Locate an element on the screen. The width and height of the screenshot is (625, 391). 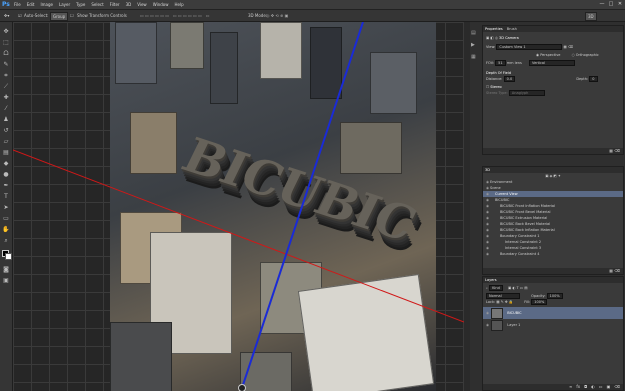
scene-item-label: Boundary Constraint 4 is located at coordinates (520, 254).